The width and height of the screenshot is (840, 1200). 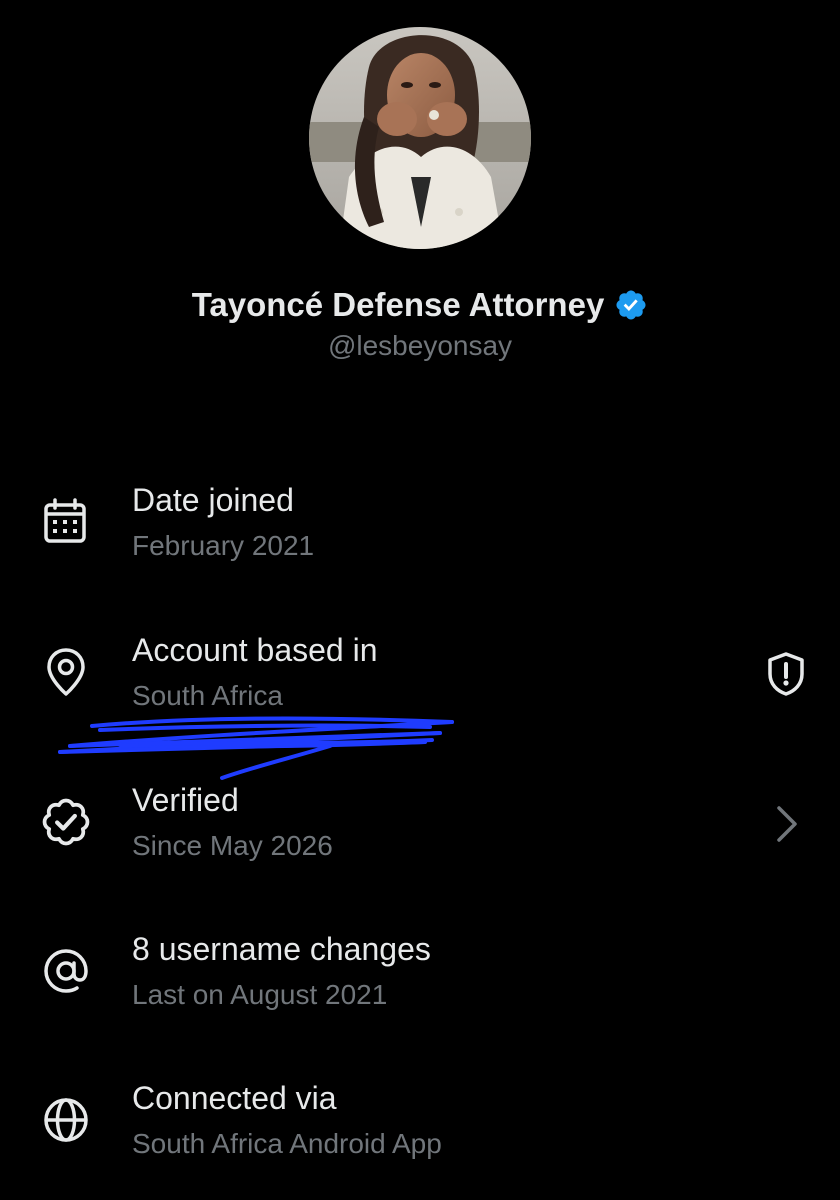 What do you see at coordinates (260, 994) in the screenshot?
I see `row-value-username-changes: Last on August 2021` at bounding box center [260, 994].